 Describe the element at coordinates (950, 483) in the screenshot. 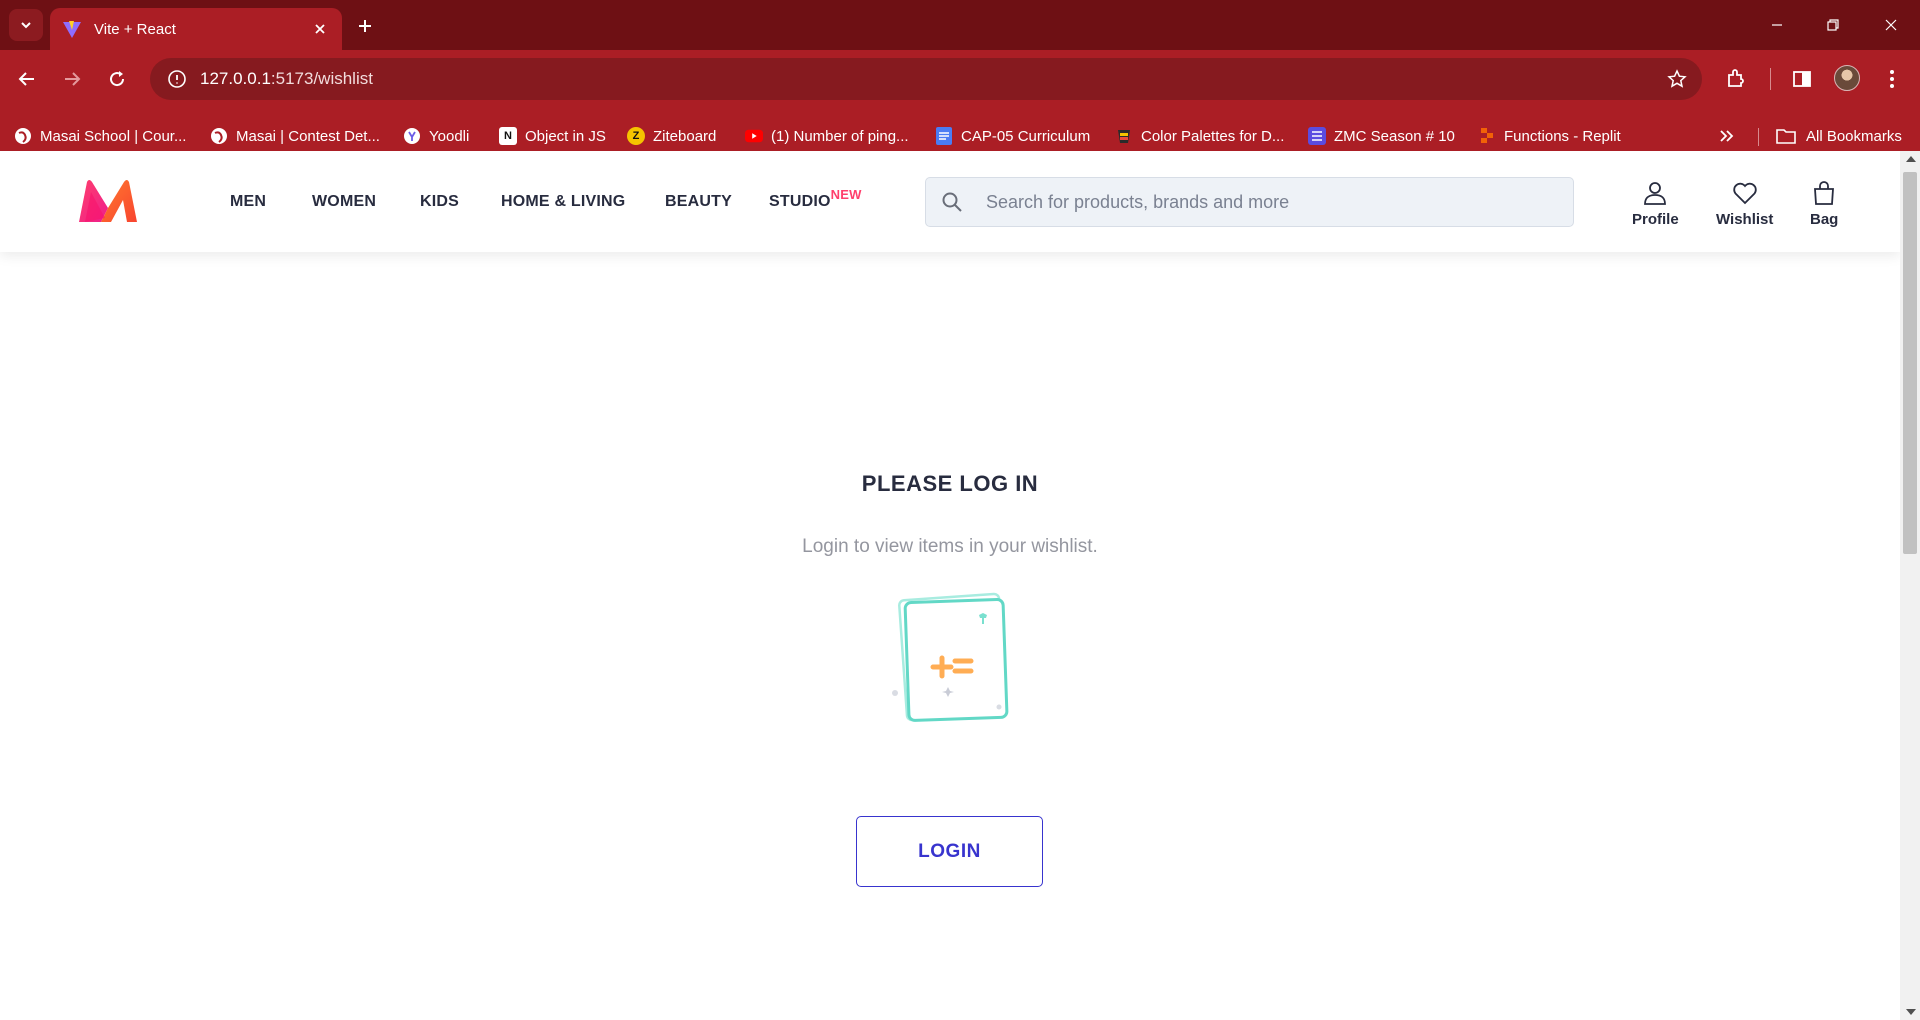

I see `login-prompt-title: PLEASE LOG IN` at that location.